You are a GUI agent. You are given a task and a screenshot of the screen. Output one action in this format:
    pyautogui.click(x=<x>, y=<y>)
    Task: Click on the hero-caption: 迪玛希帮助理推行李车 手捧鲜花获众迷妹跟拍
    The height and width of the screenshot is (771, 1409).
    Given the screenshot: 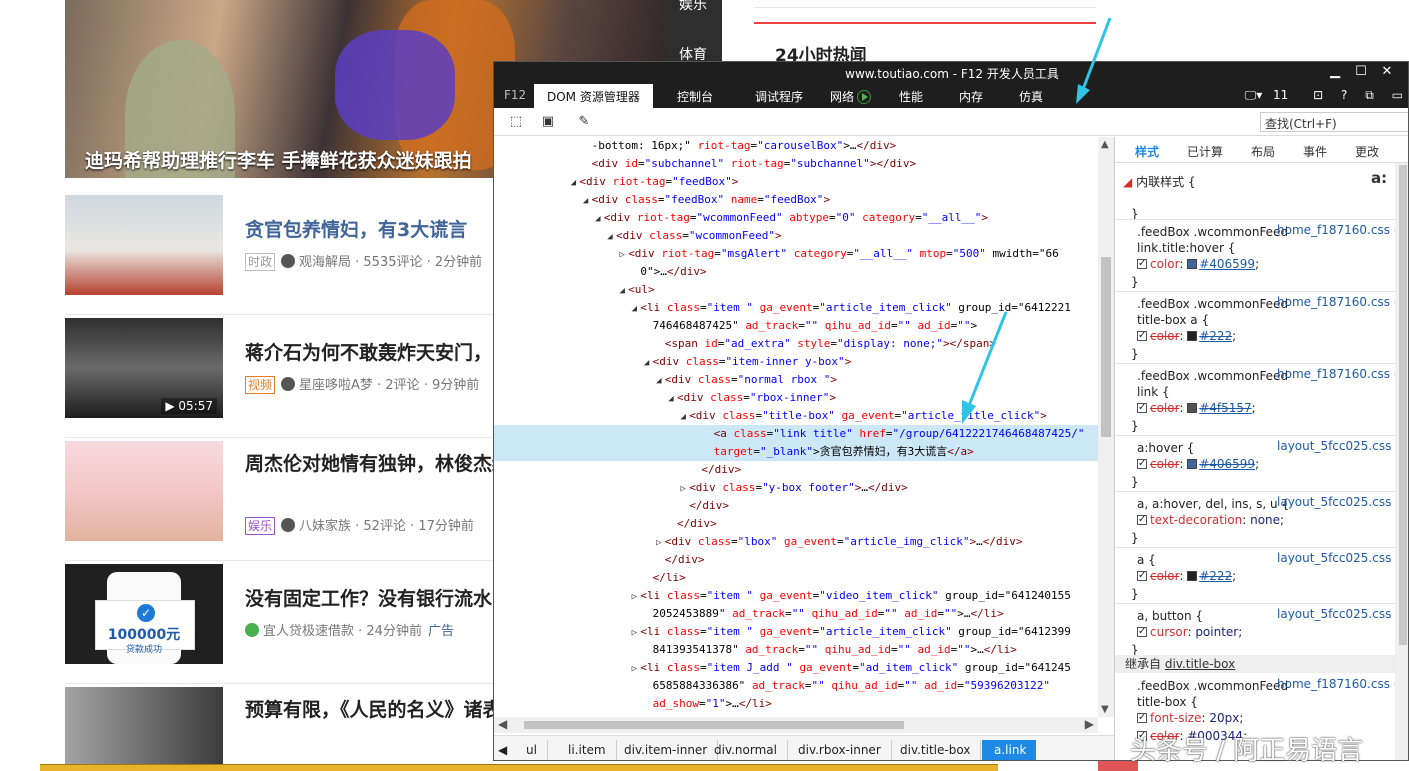 What is the action you would take?
    pyautogui.click(x=278, y=159)
    